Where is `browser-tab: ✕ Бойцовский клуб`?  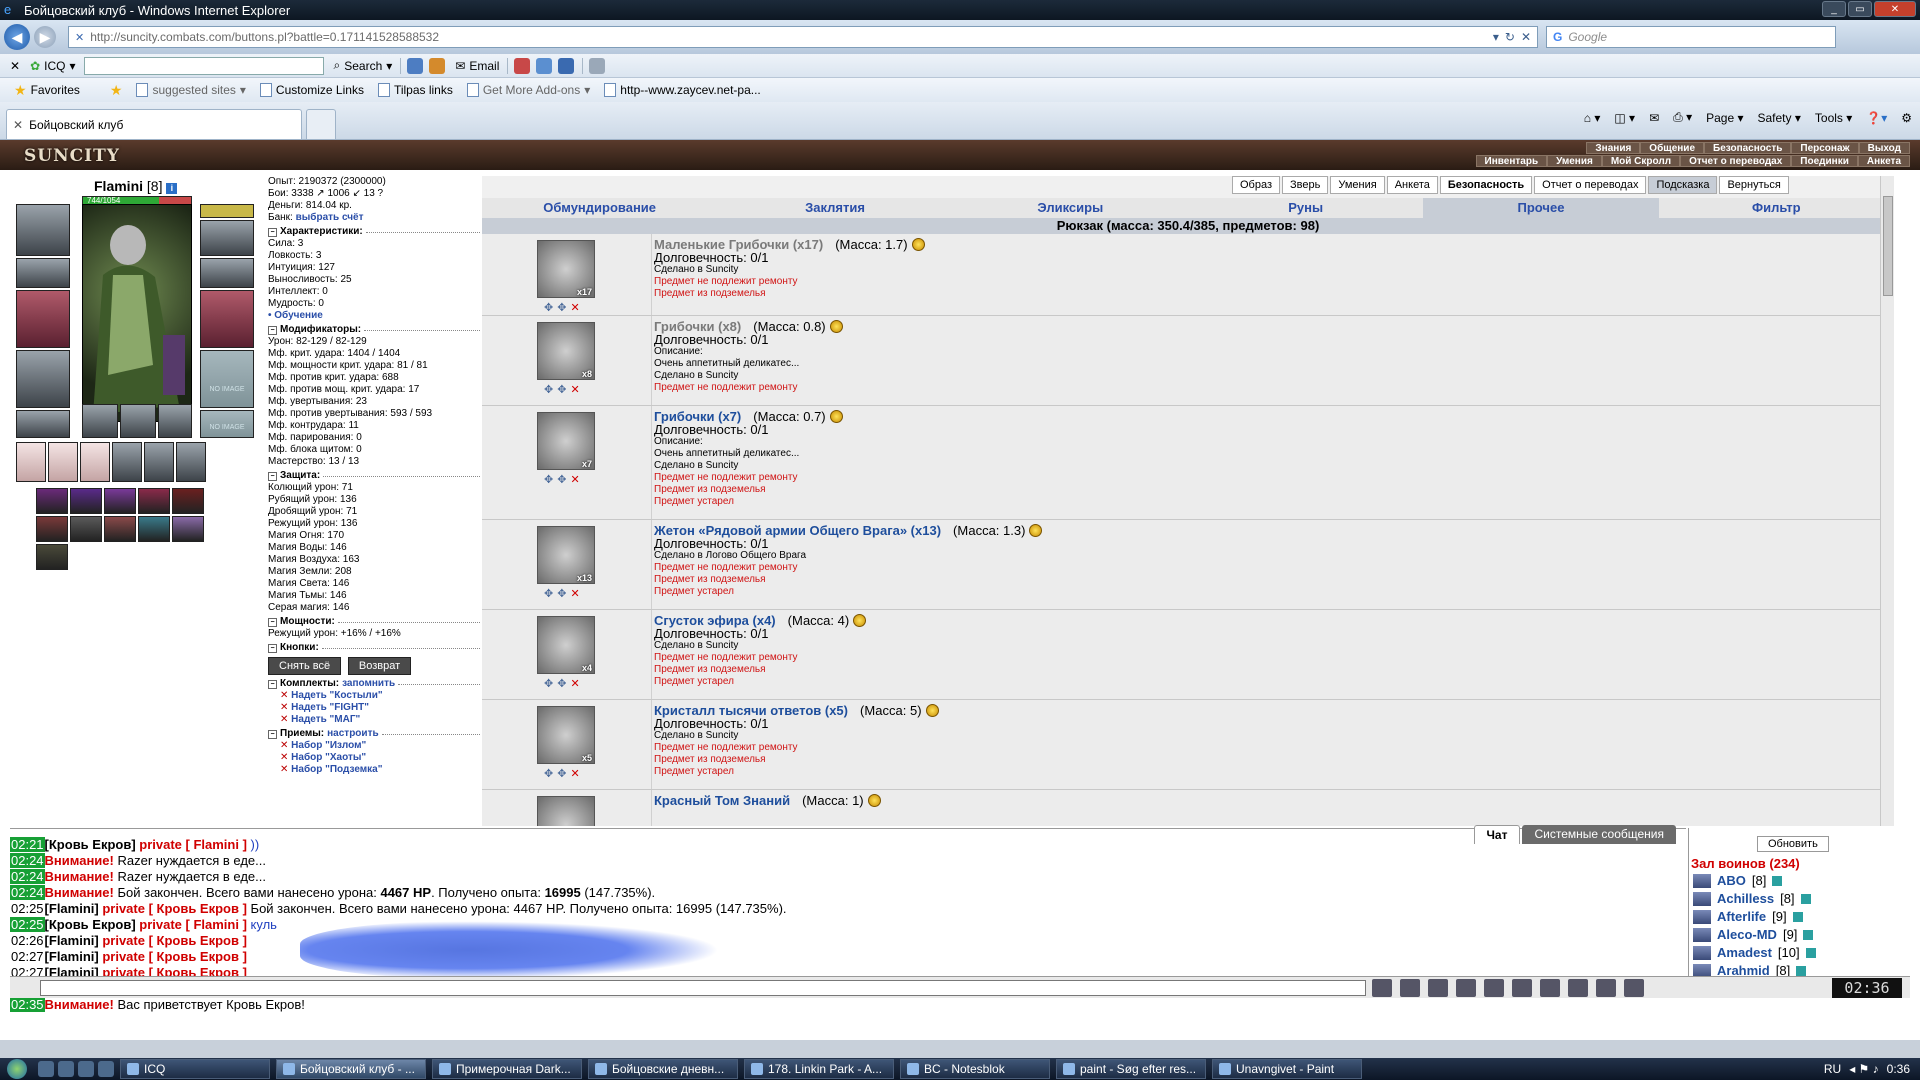
browser-tab: ✕ Бойцовский клуб is located at coordinates (154, 124).